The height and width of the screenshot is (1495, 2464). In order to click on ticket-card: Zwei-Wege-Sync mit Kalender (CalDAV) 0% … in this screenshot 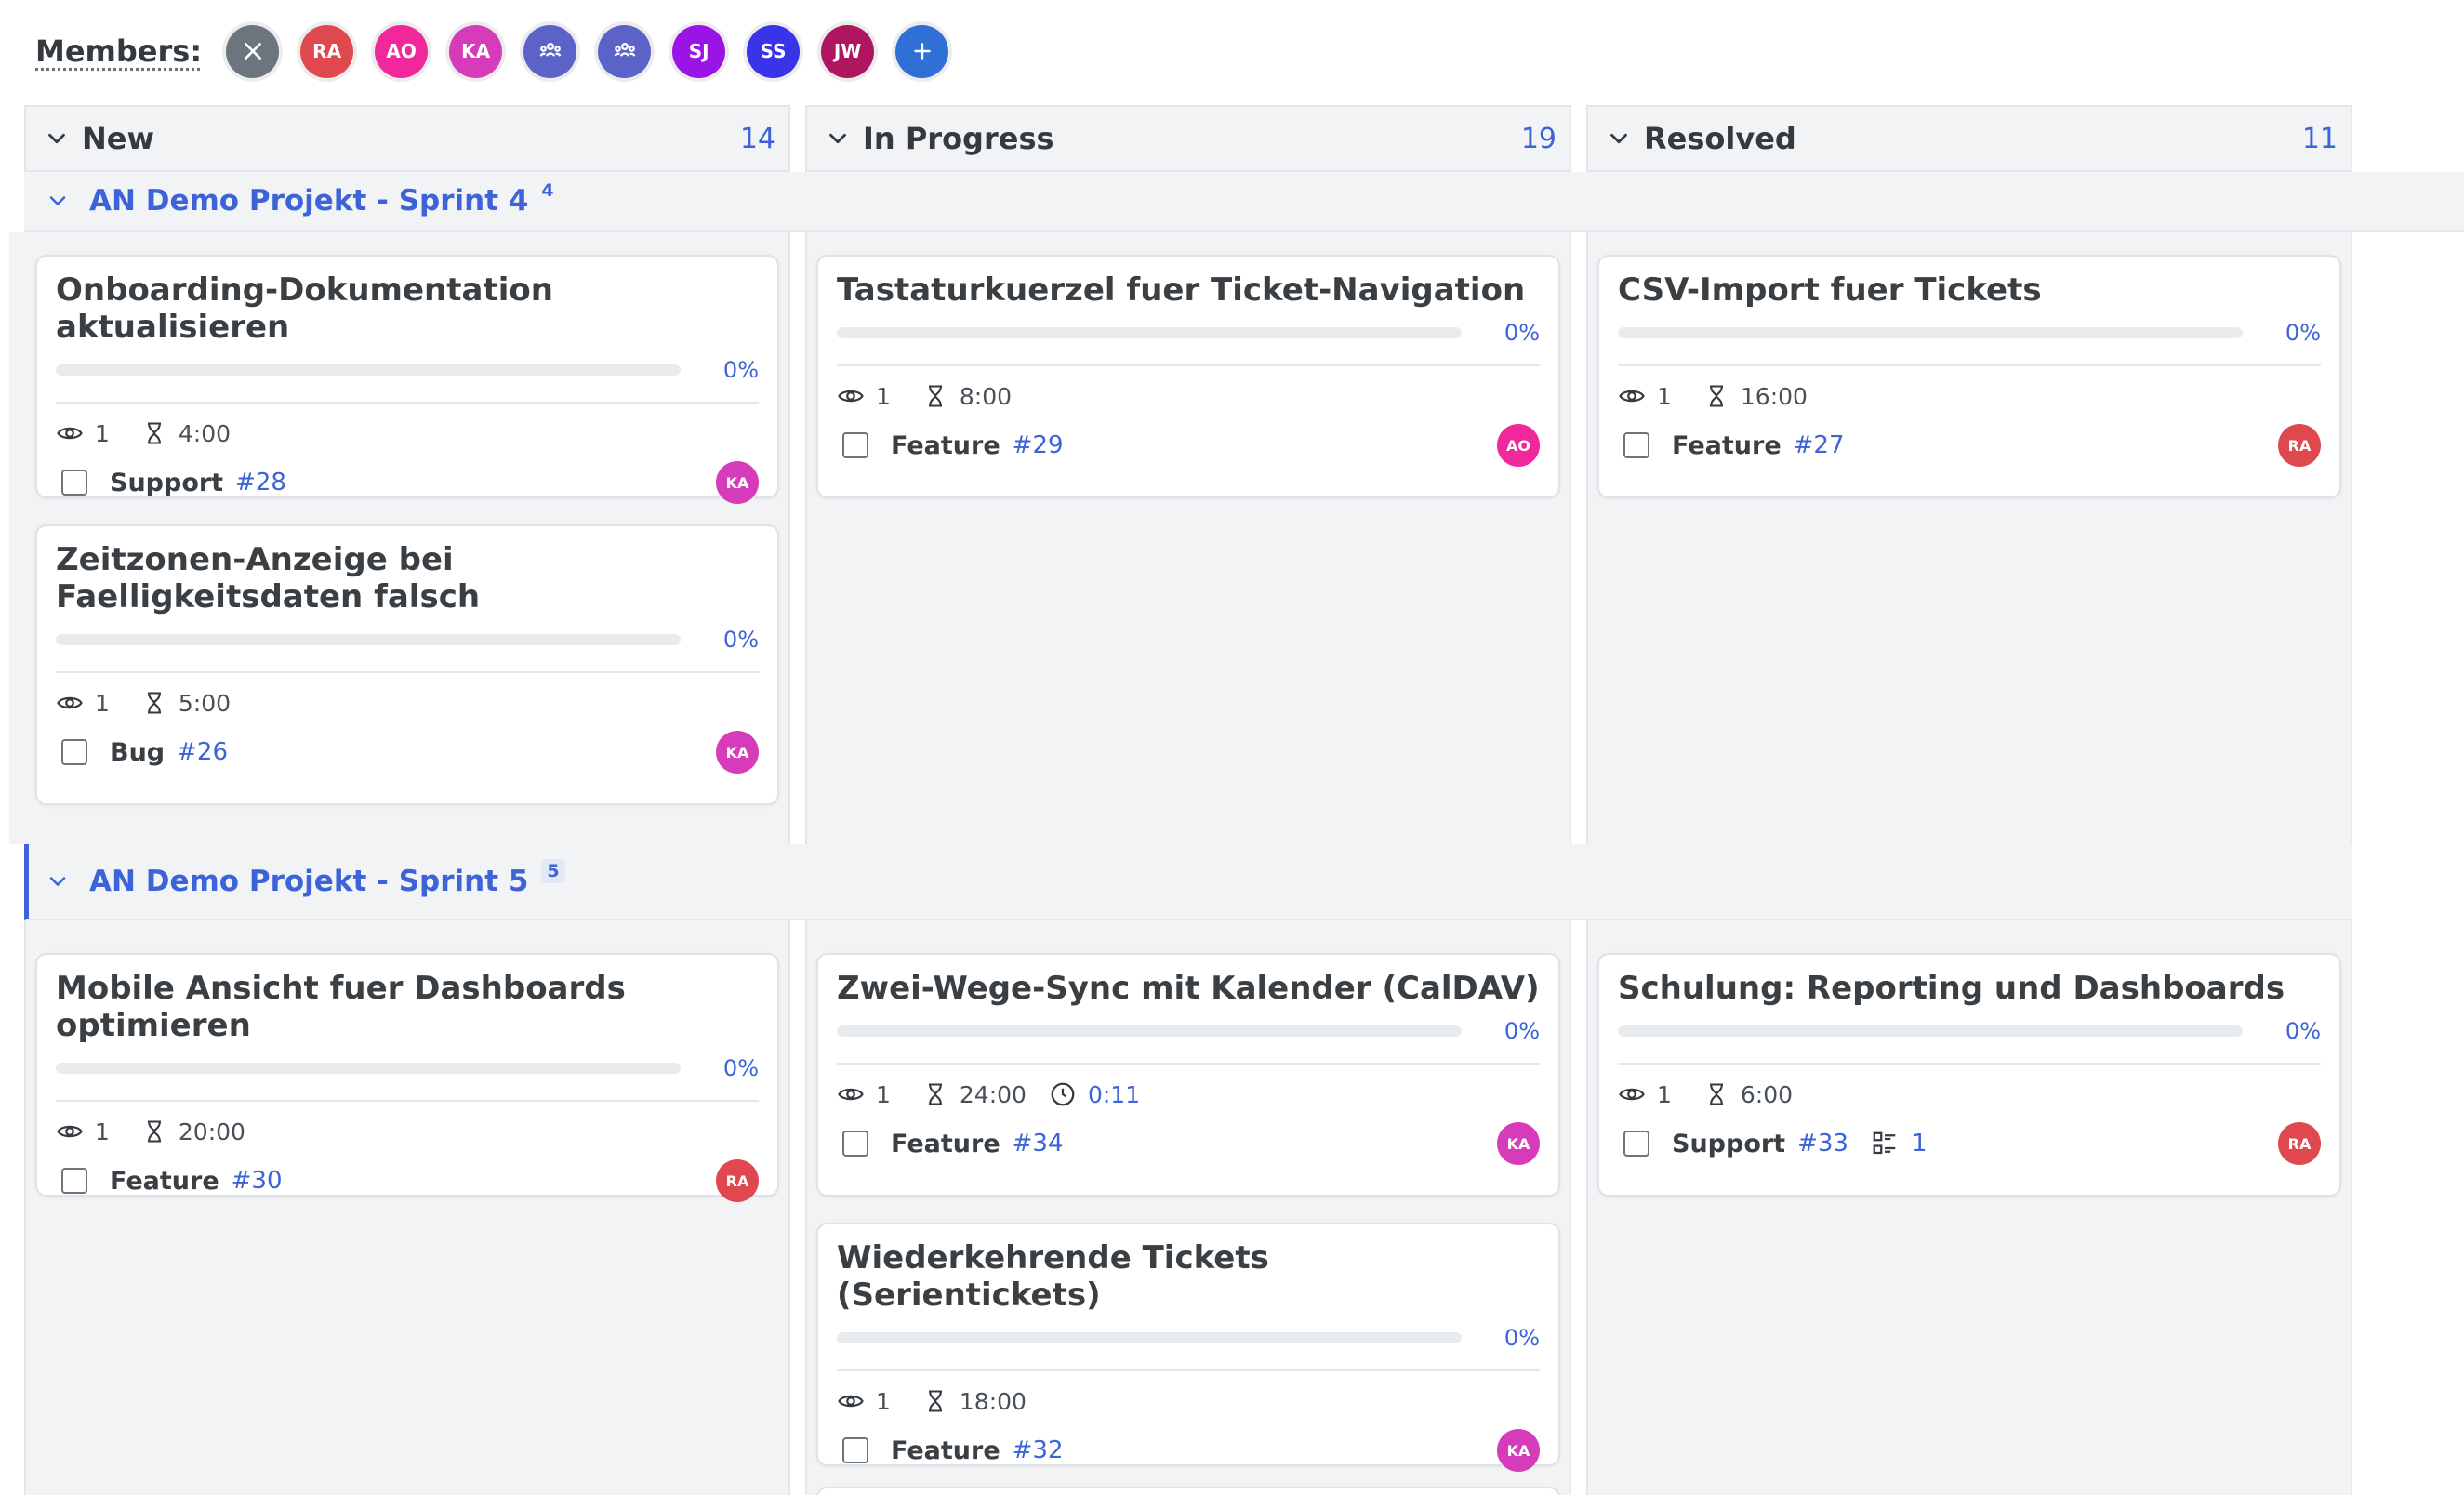, I will do `click(1188, 1075)`.